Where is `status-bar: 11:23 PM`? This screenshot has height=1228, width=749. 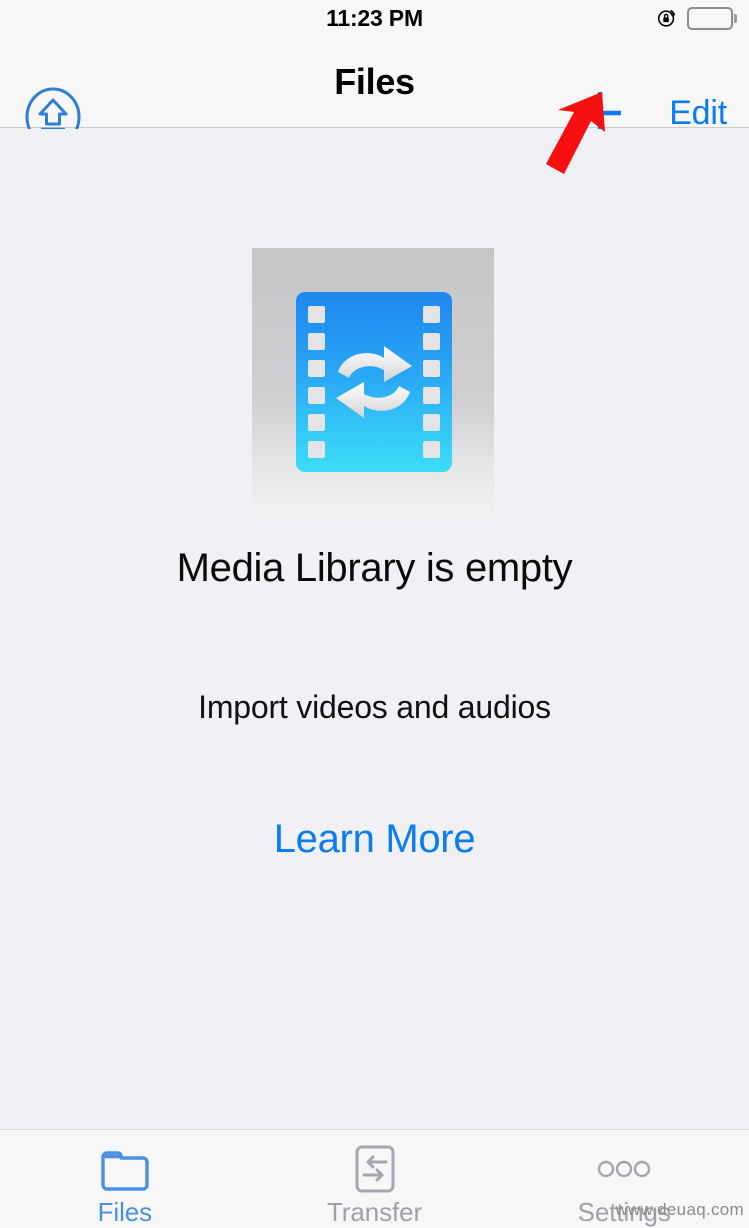
status-bar: 11:23 PM is located at coordinates (374, 18).